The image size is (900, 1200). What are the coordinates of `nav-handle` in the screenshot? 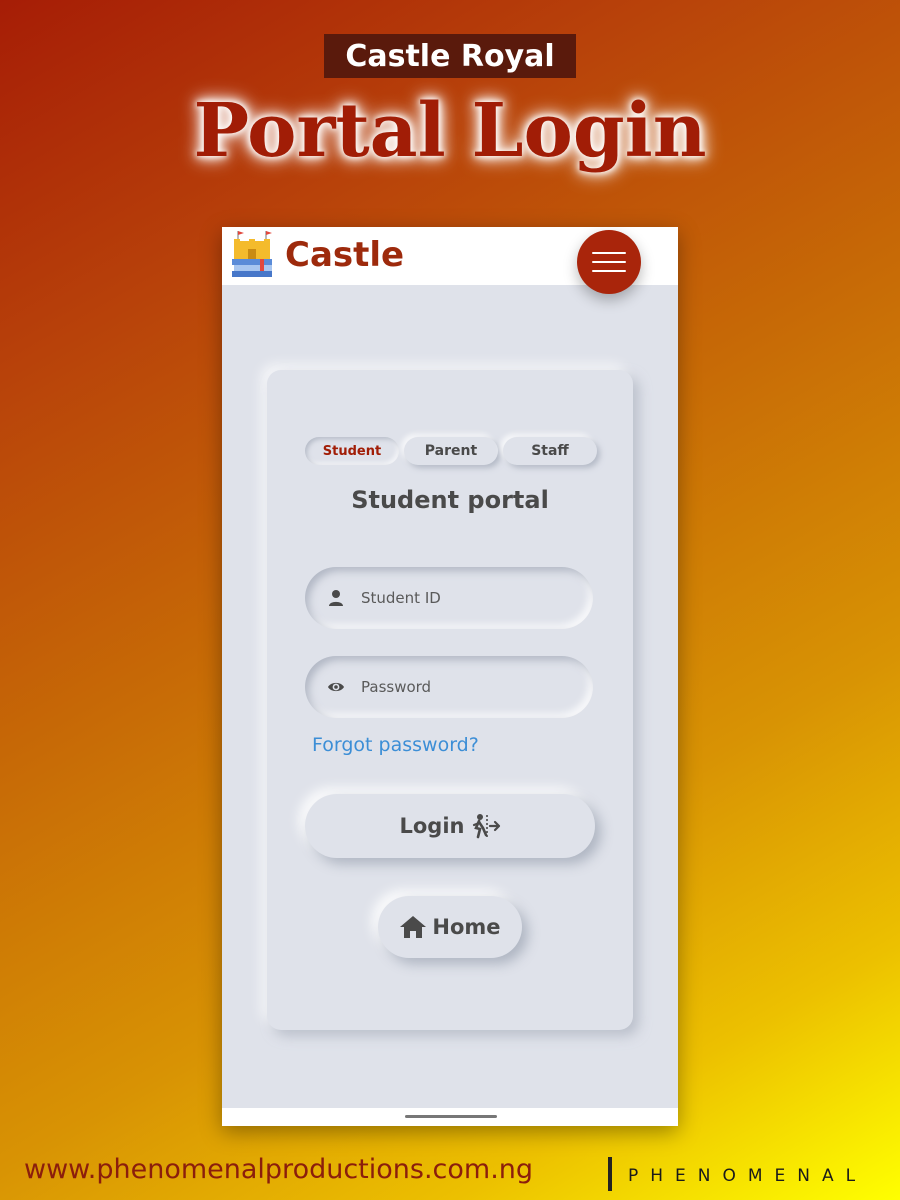 It's located at (451, 1116).